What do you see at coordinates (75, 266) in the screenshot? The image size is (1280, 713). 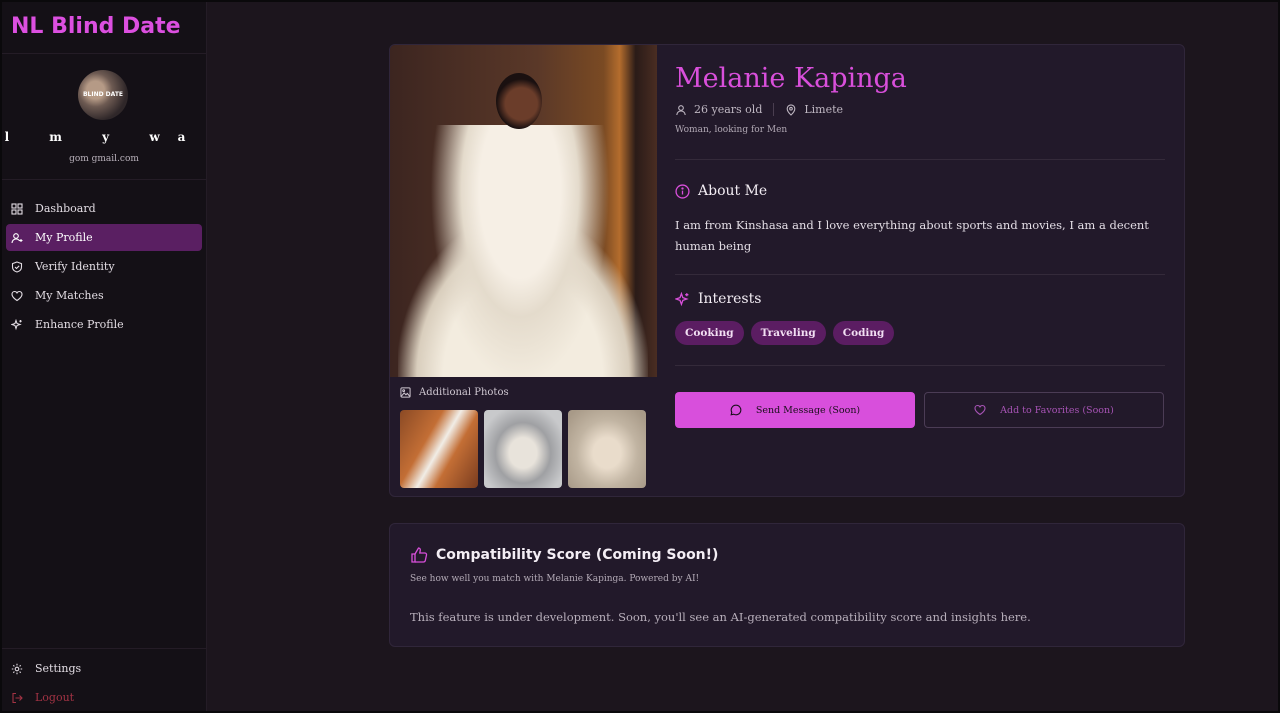 I see `sidebar-item-label: Verify Identity` at bounding box center [75, 266].